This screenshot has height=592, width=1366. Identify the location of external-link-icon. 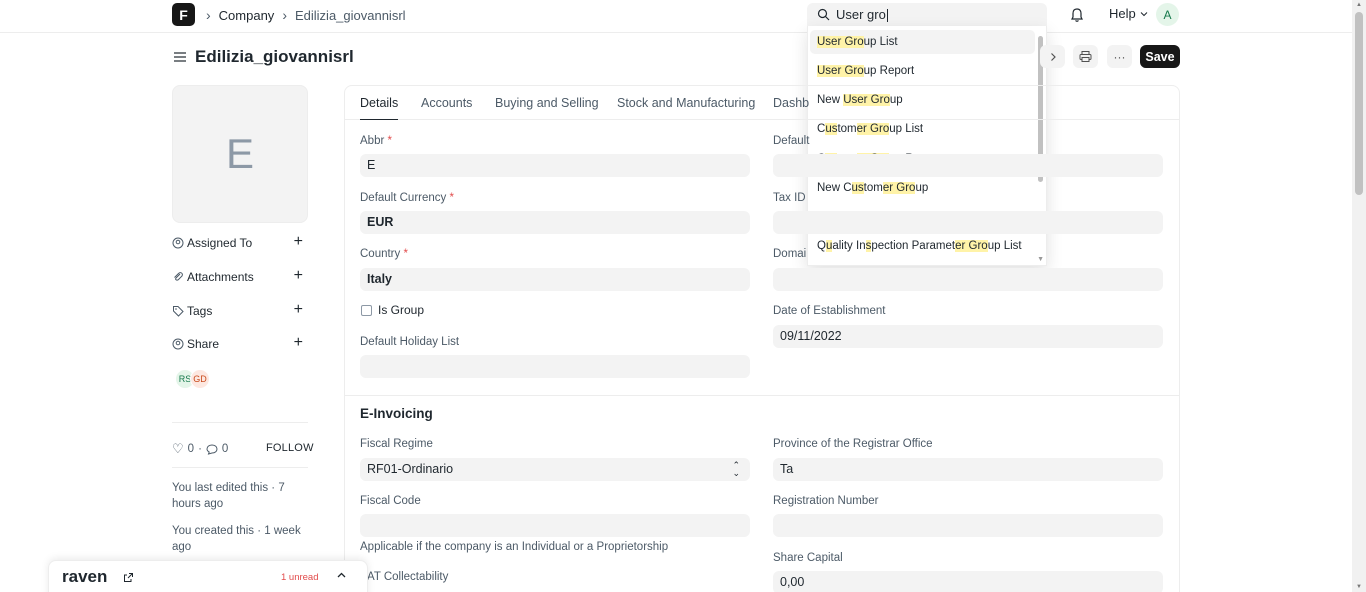
(128, 577).